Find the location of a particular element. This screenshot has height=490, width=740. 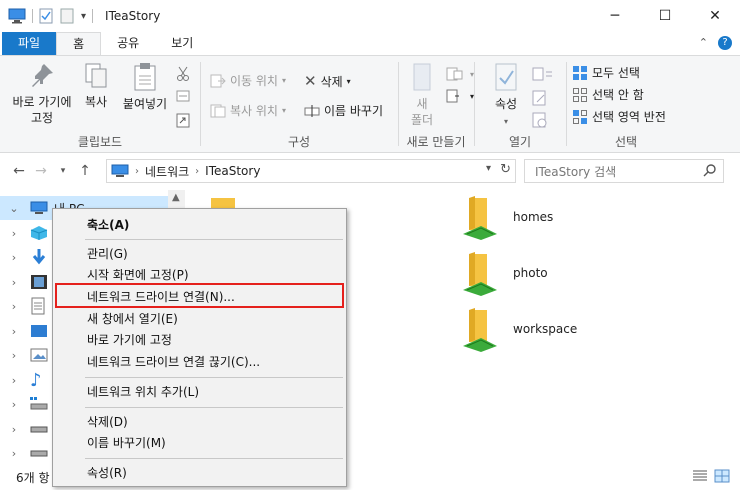

select-all-button: 모두 선택 is located at coordinates (606, 72).